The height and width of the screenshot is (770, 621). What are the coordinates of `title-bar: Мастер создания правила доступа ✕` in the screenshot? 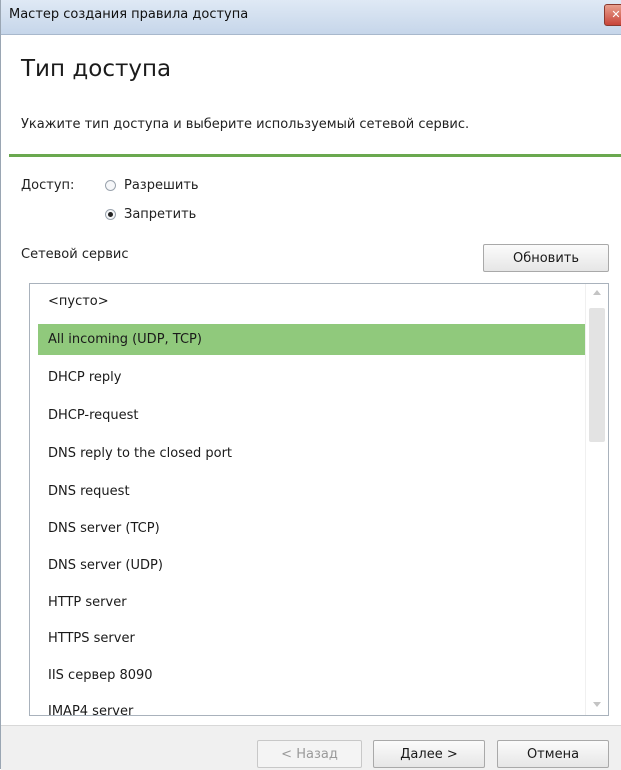 It's located at (311, 17).